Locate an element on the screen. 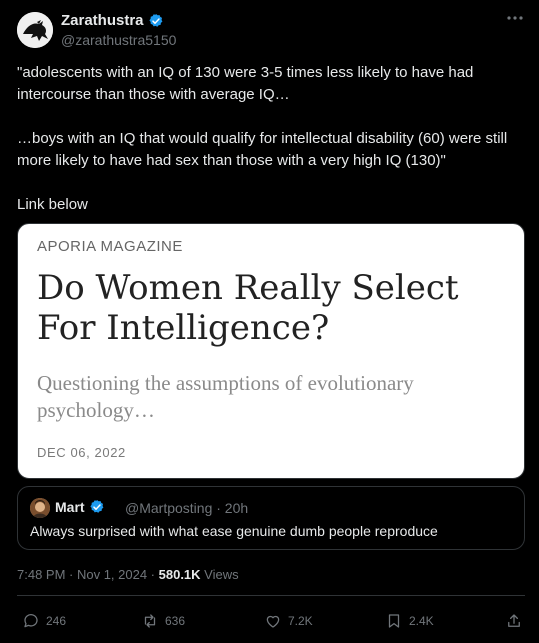  repost-button: 636 is located at coordinates (163, 621).